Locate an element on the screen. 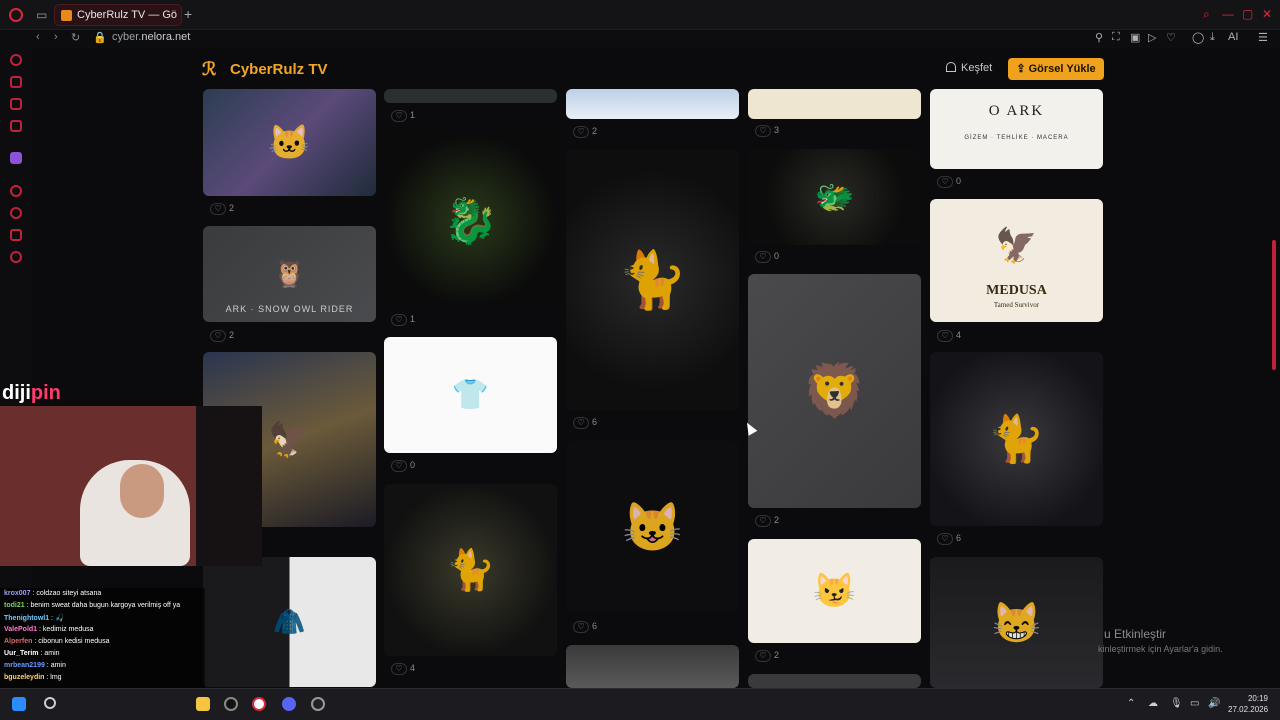 This screenshot has height=720, width=1280. chat-text: cibonun kedisi medusa is located at coordinates (74, 641).